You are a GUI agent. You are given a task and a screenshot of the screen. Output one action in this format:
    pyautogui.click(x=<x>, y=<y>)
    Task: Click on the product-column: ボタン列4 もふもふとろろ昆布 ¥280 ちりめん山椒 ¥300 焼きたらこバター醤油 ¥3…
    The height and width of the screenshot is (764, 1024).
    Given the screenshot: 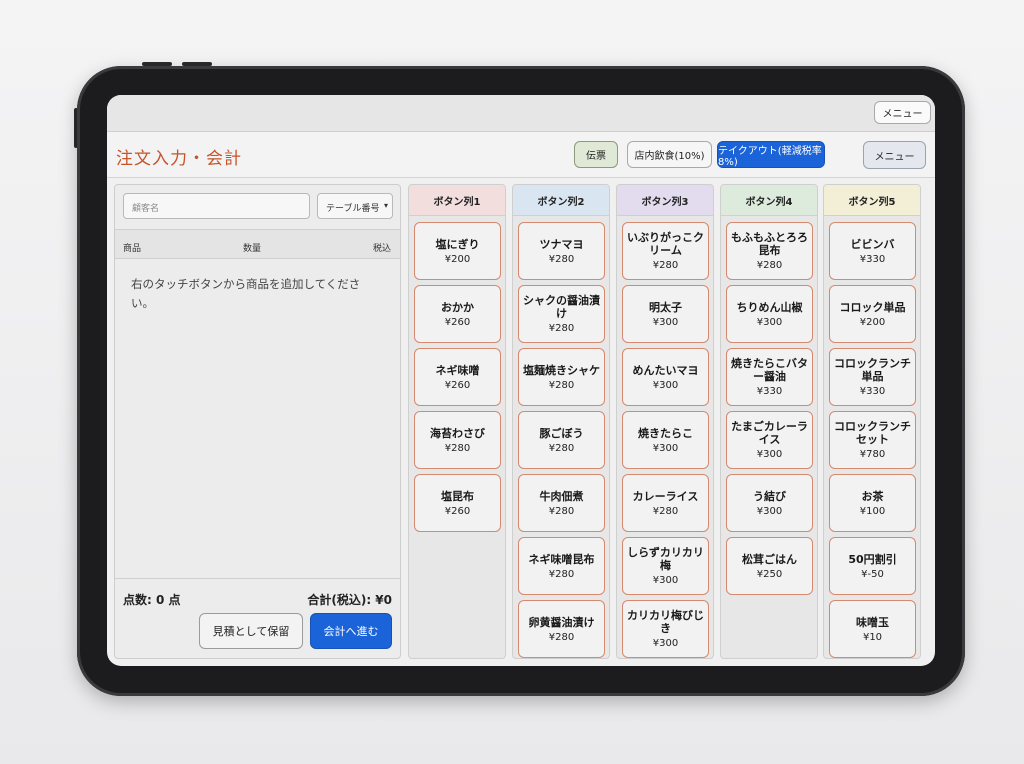 What is the action you would take?
    pyautogui.click(x=769, y=421)
    